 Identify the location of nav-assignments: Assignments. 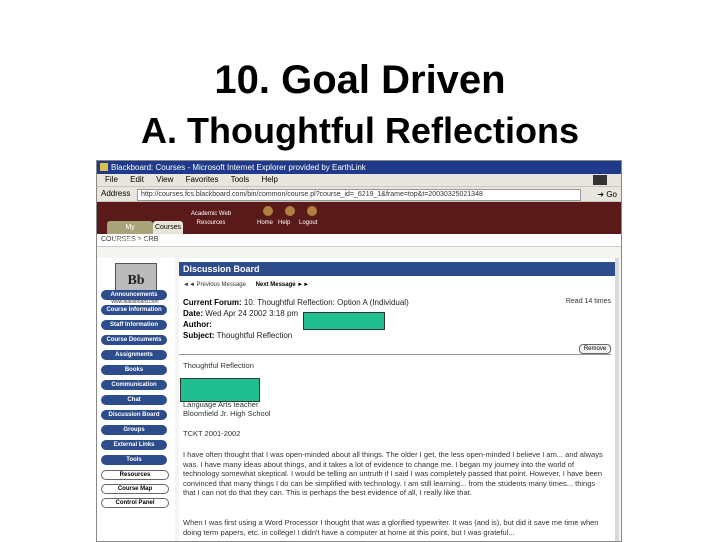
(134, 355).